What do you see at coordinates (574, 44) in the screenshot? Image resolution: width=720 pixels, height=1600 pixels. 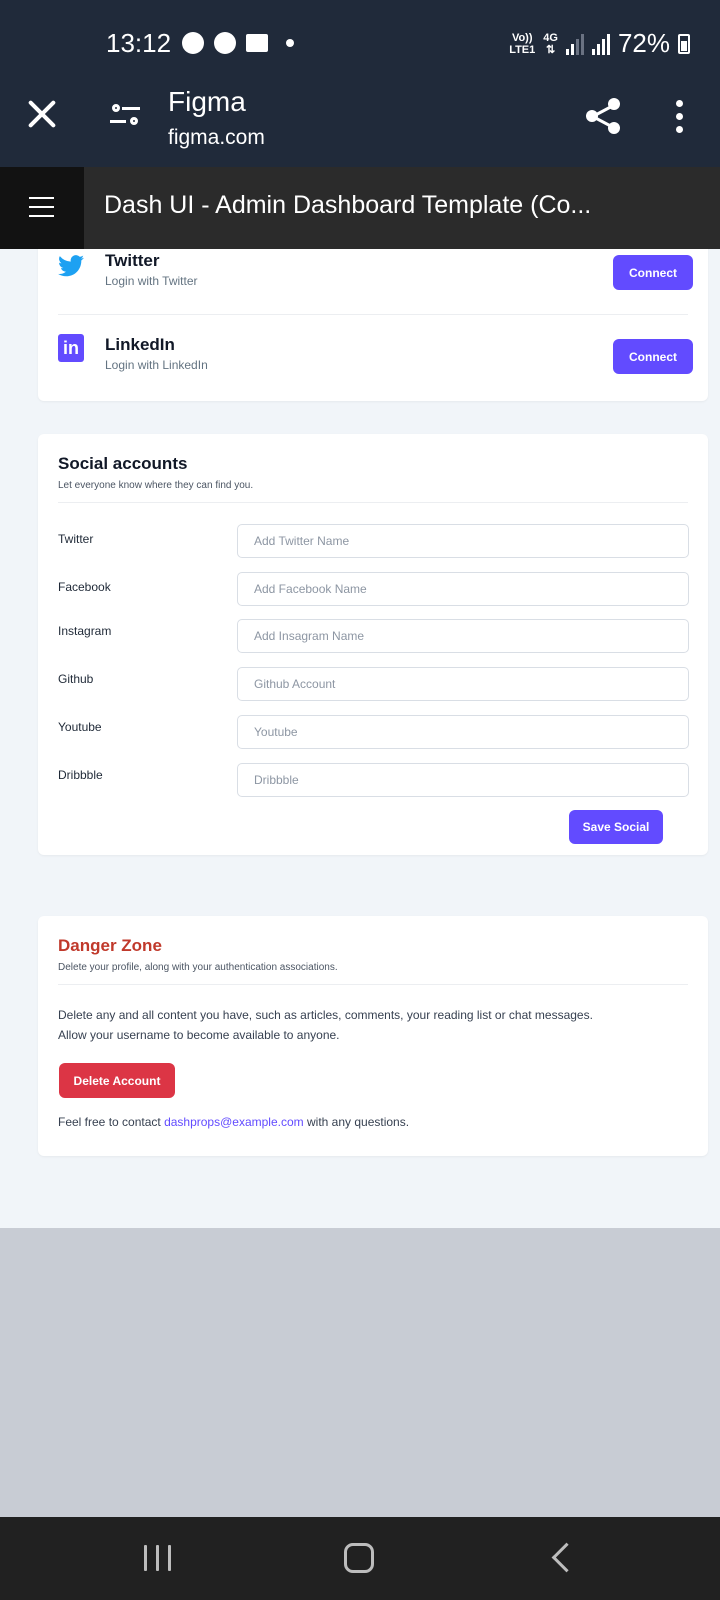 I see `signal-1-icon` at bounding box center [574, 44].